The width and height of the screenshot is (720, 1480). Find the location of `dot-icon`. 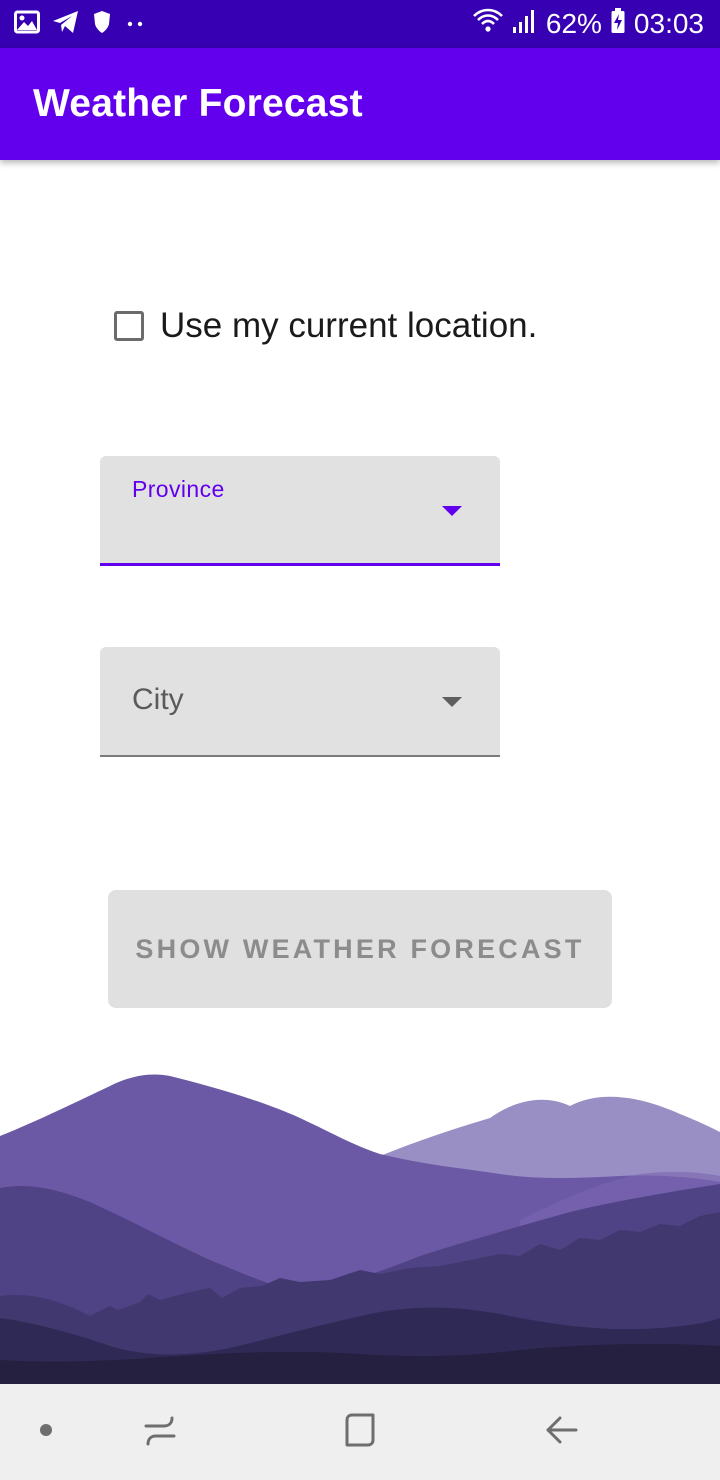

dot-icon is located at coordinates (46, 1432).